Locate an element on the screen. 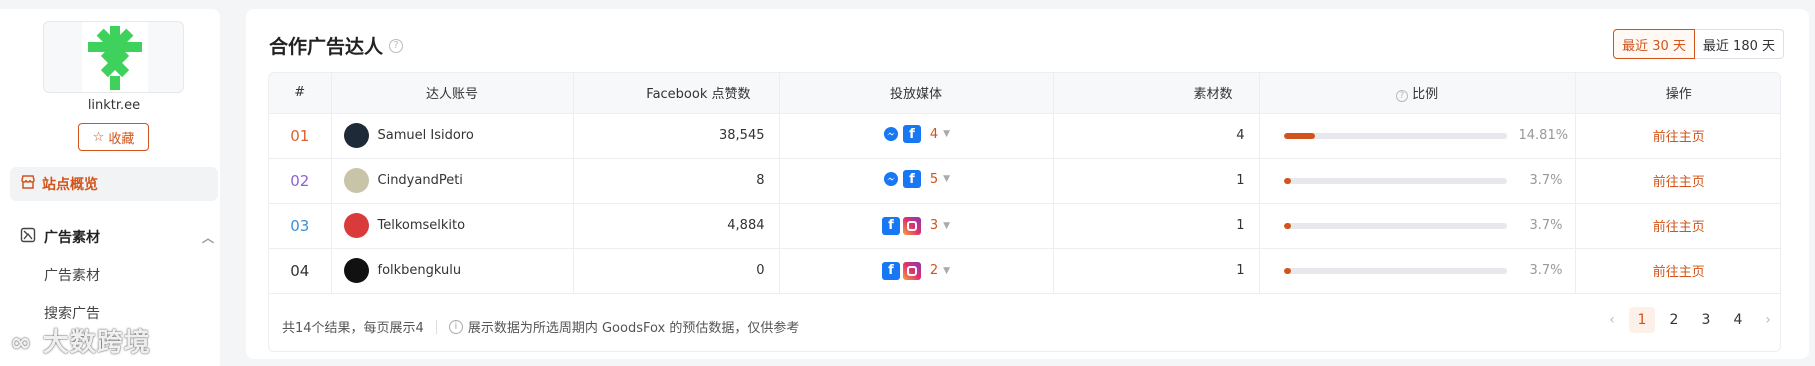 Image resolution: width=1815 pixels, height=366 pixels. account-name: folkbengkulu is located at coordinates (420, 270).